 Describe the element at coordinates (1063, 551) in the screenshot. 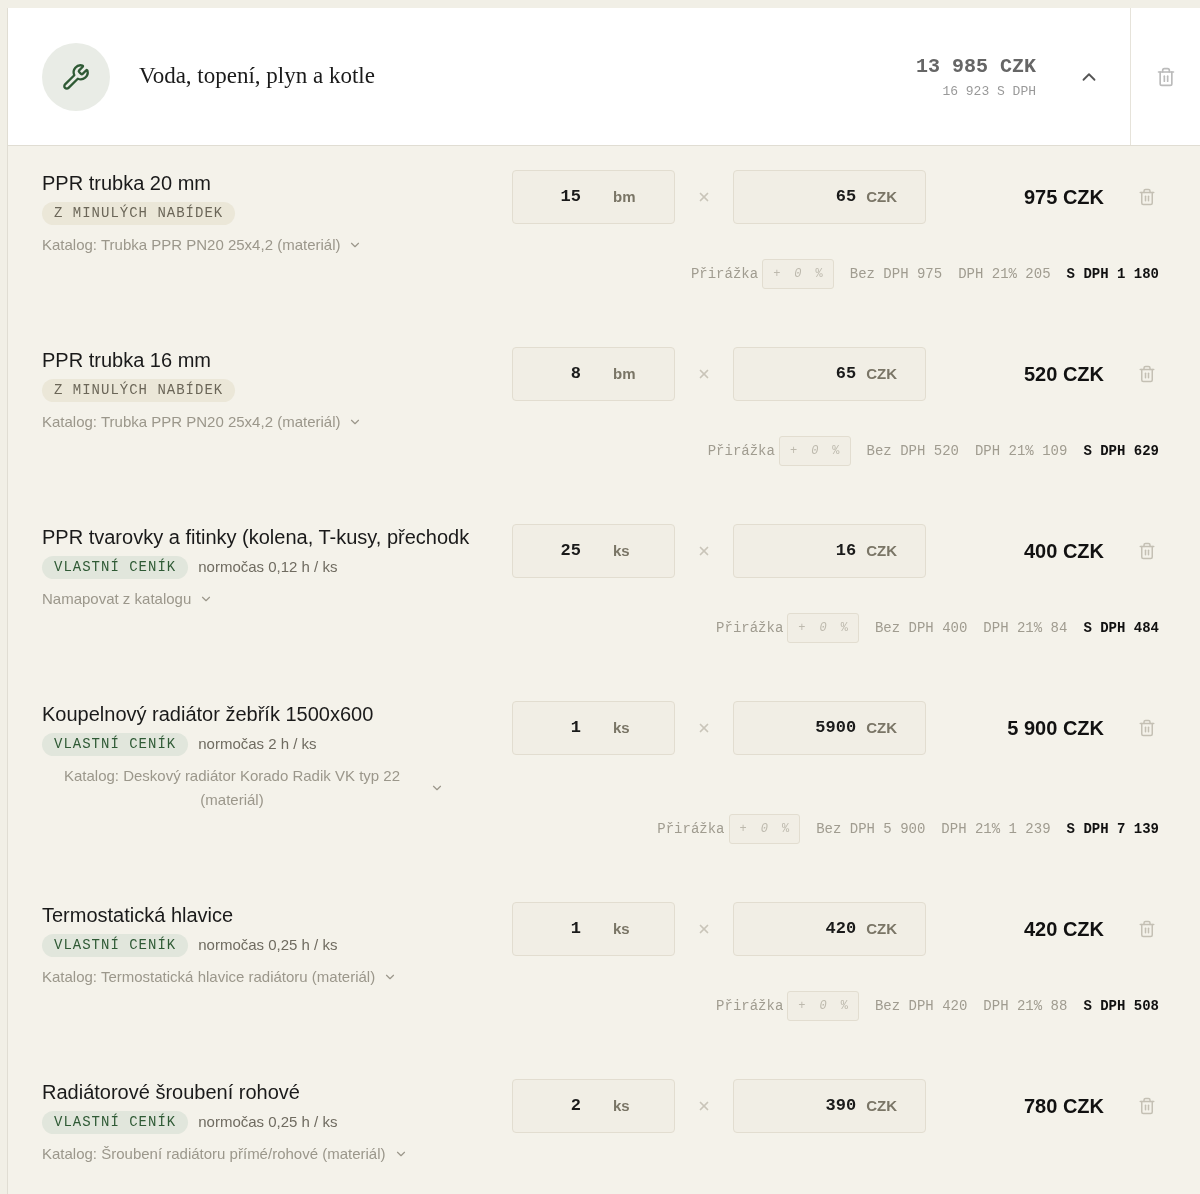

I see `line-total: 400 CZK` at that location.